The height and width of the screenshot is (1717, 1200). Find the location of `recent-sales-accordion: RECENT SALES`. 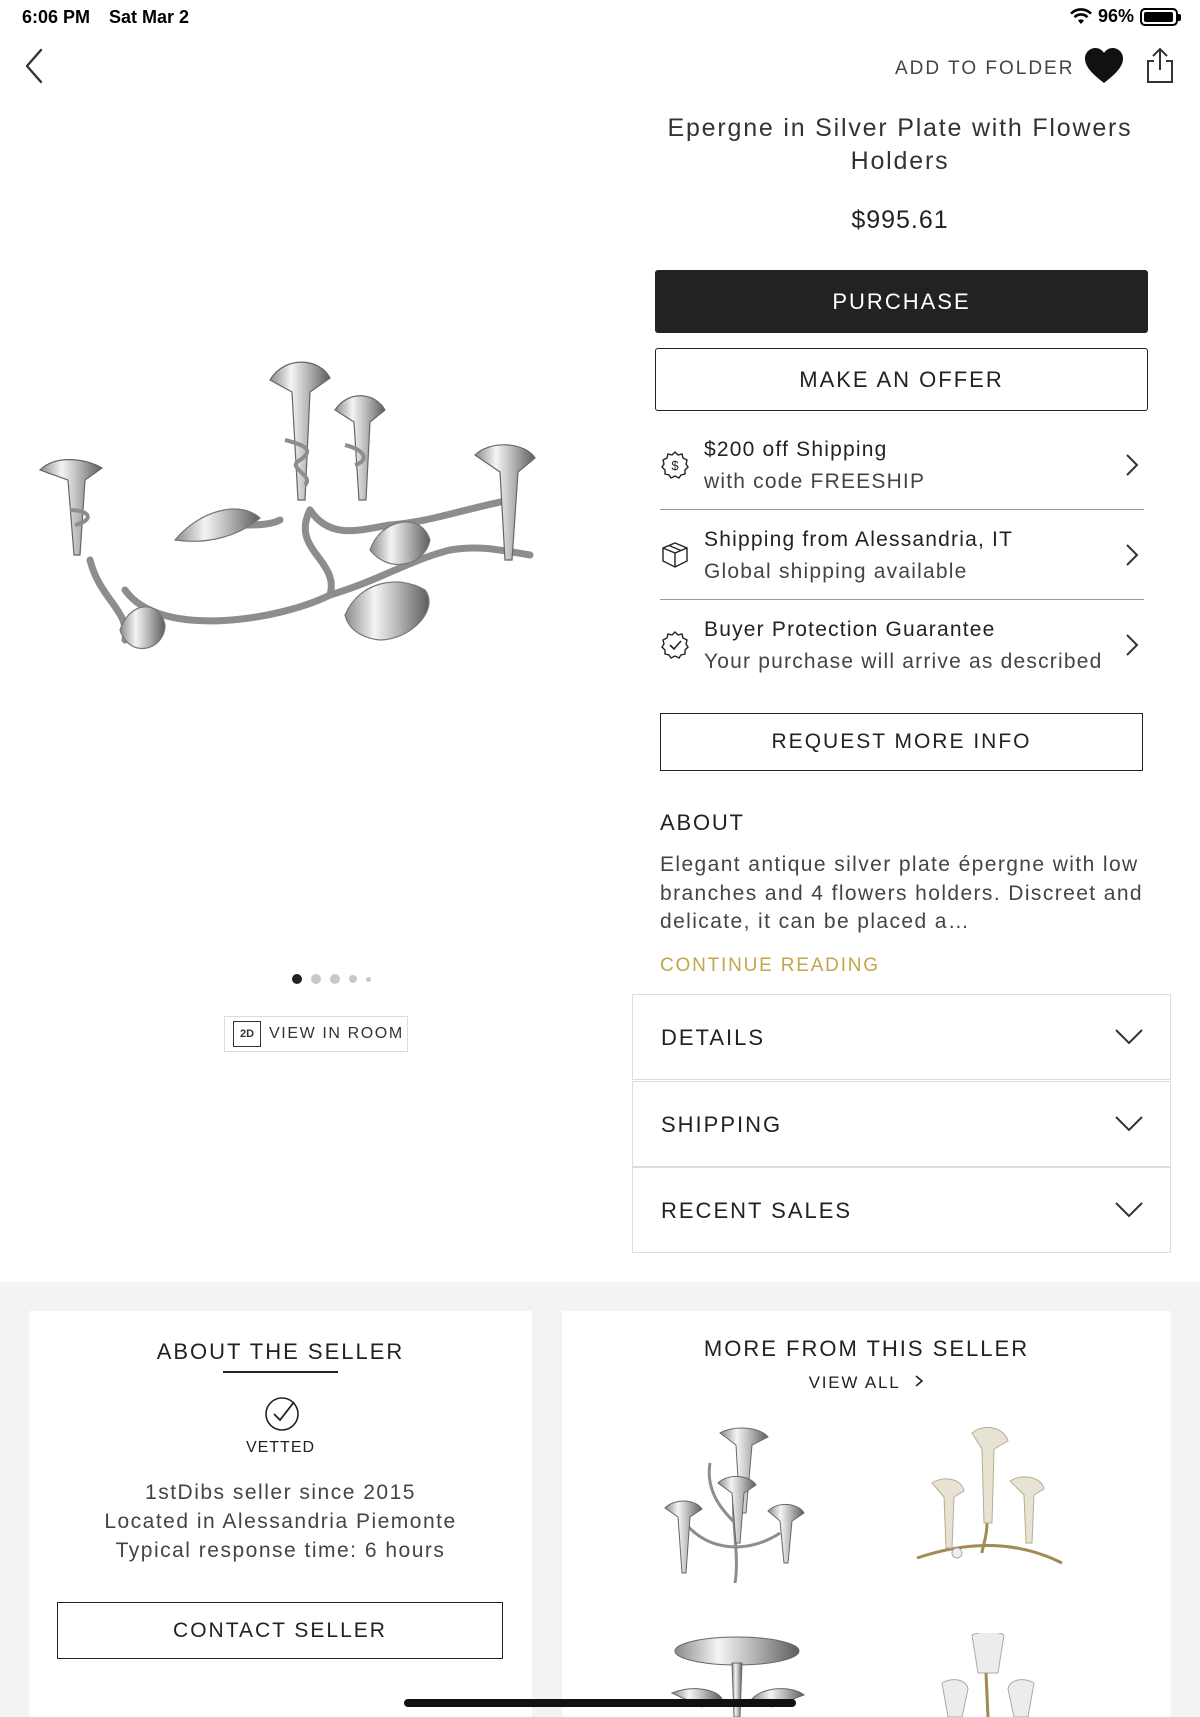

recent-sales-accordion: RECENT SALES is located at coordinates (901, 1210).